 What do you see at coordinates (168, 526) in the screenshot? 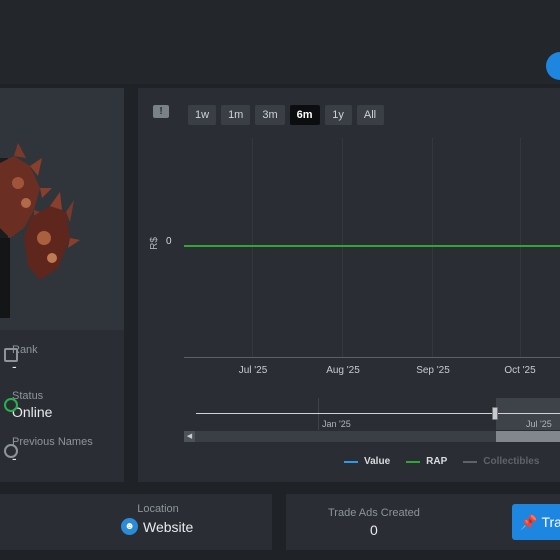
I see `location-value: Website` at bounding box center [168, 526].